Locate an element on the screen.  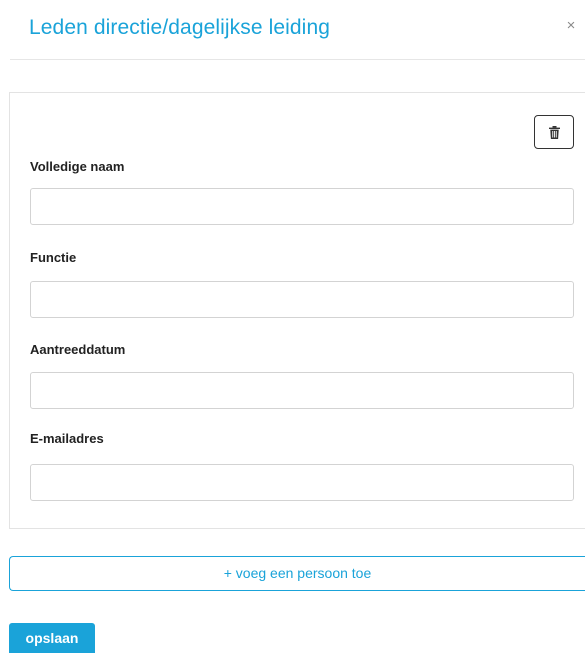
header-divider is located at coordinates (297, 59).